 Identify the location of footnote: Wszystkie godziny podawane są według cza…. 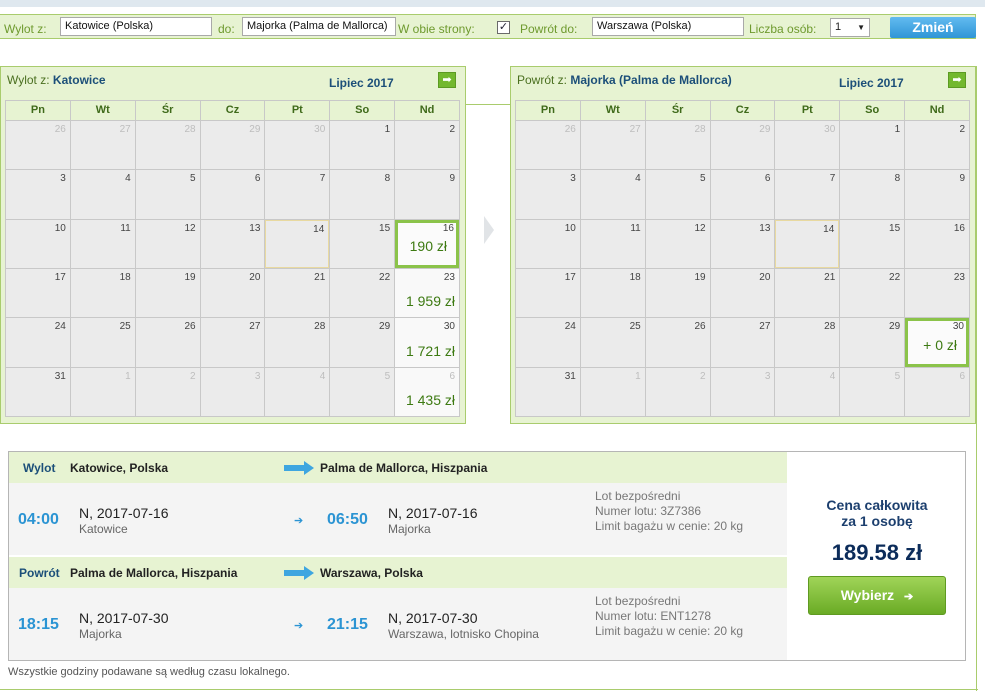
(149, 672).